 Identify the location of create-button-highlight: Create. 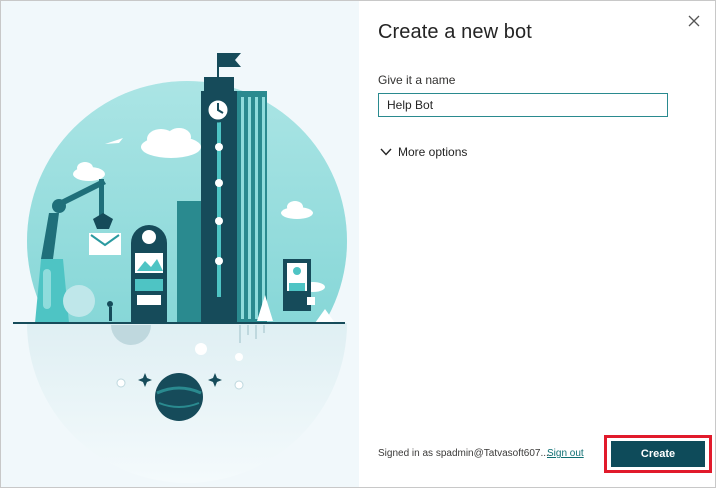
(658, 454).